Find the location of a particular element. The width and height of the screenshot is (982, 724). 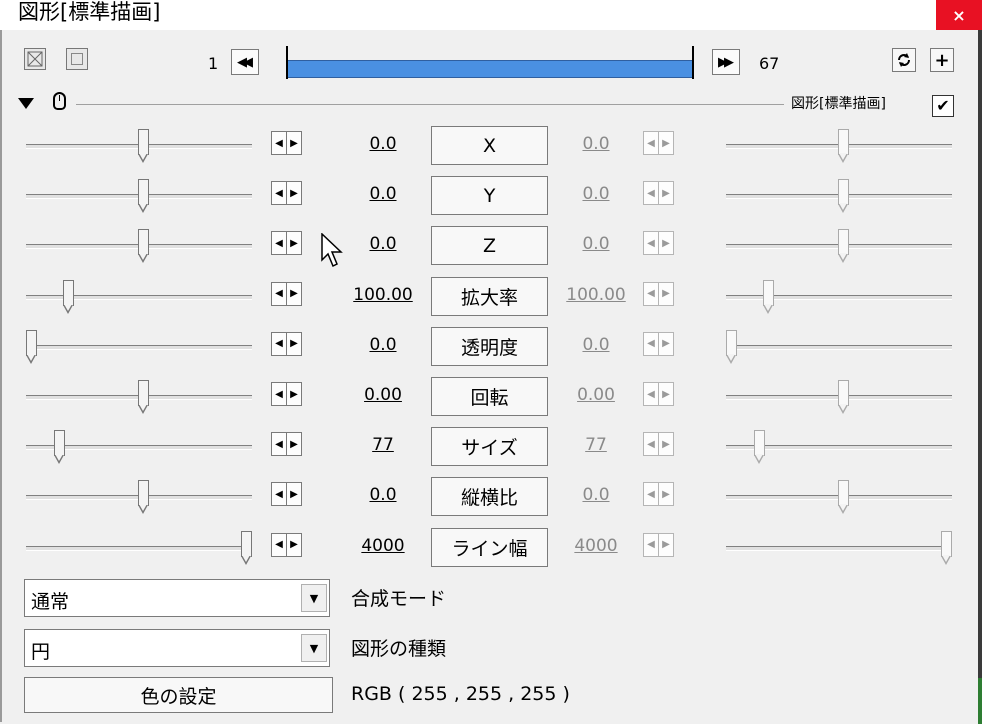

link-icon is located at coordinates (904, 60).